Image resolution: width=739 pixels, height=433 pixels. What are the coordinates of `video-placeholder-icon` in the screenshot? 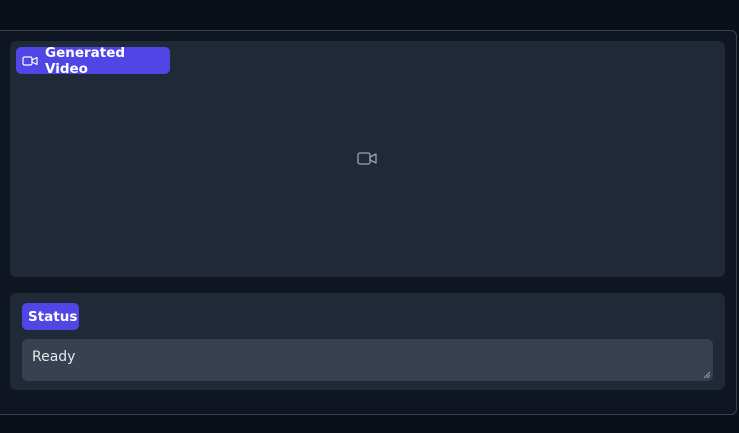 It's located at (367, 158).